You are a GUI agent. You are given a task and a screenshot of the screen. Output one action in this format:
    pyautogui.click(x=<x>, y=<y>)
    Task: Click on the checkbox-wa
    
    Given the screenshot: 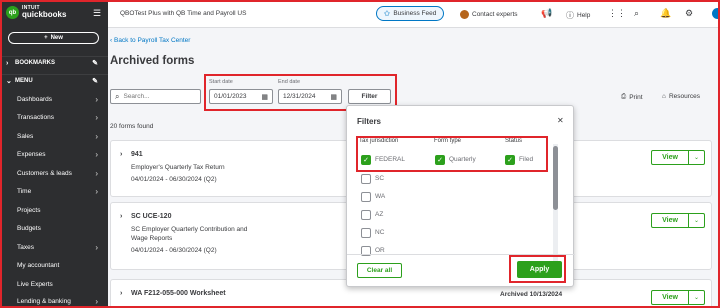 What is the action you would take?
    pyautogui.click(x=366, y=197)
    